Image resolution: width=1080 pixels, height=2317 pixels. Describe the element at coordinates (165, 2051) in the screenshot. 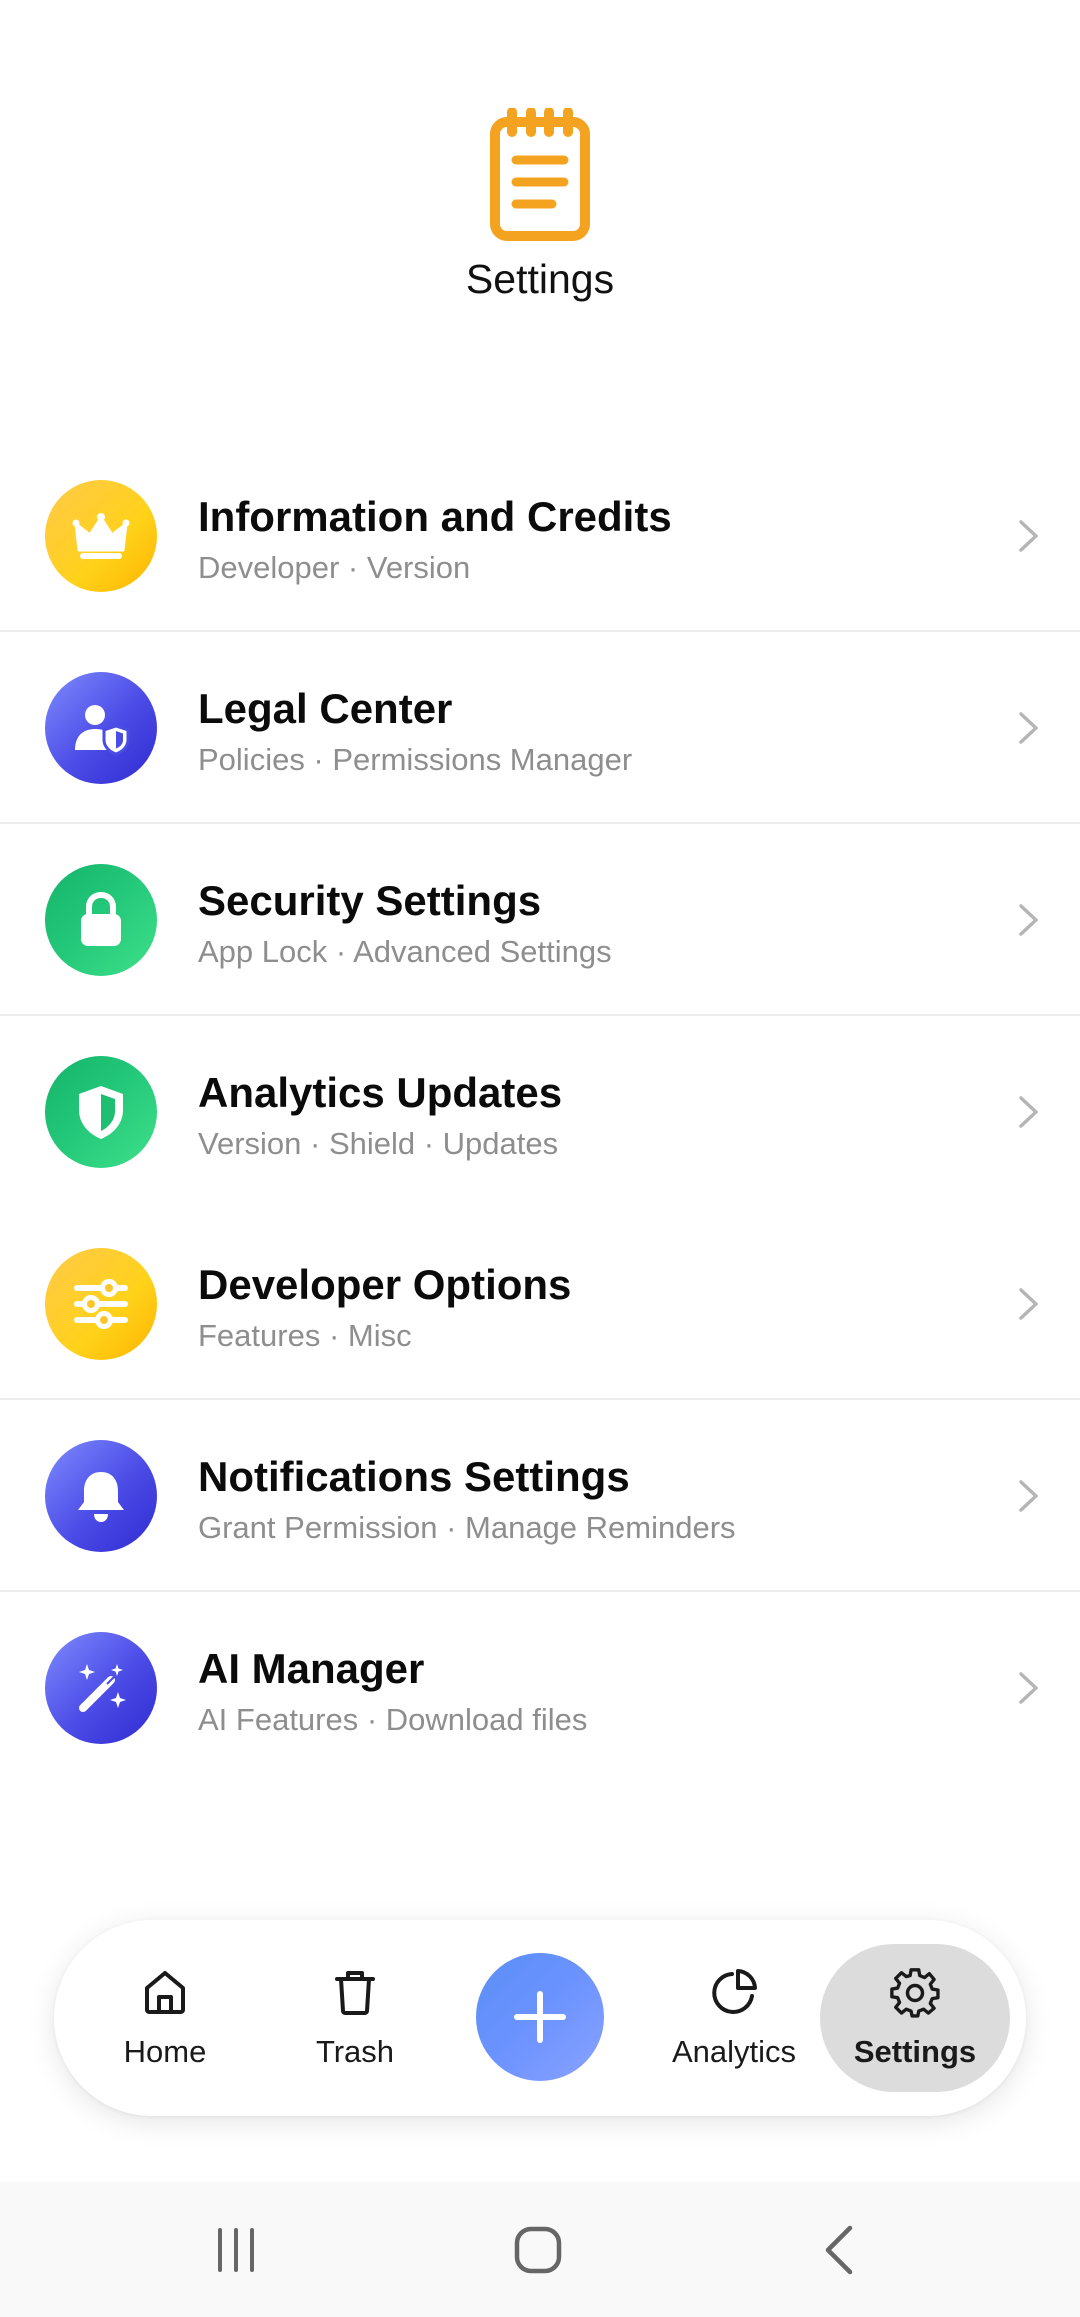

I see `nav-home-label: Home` at that location.